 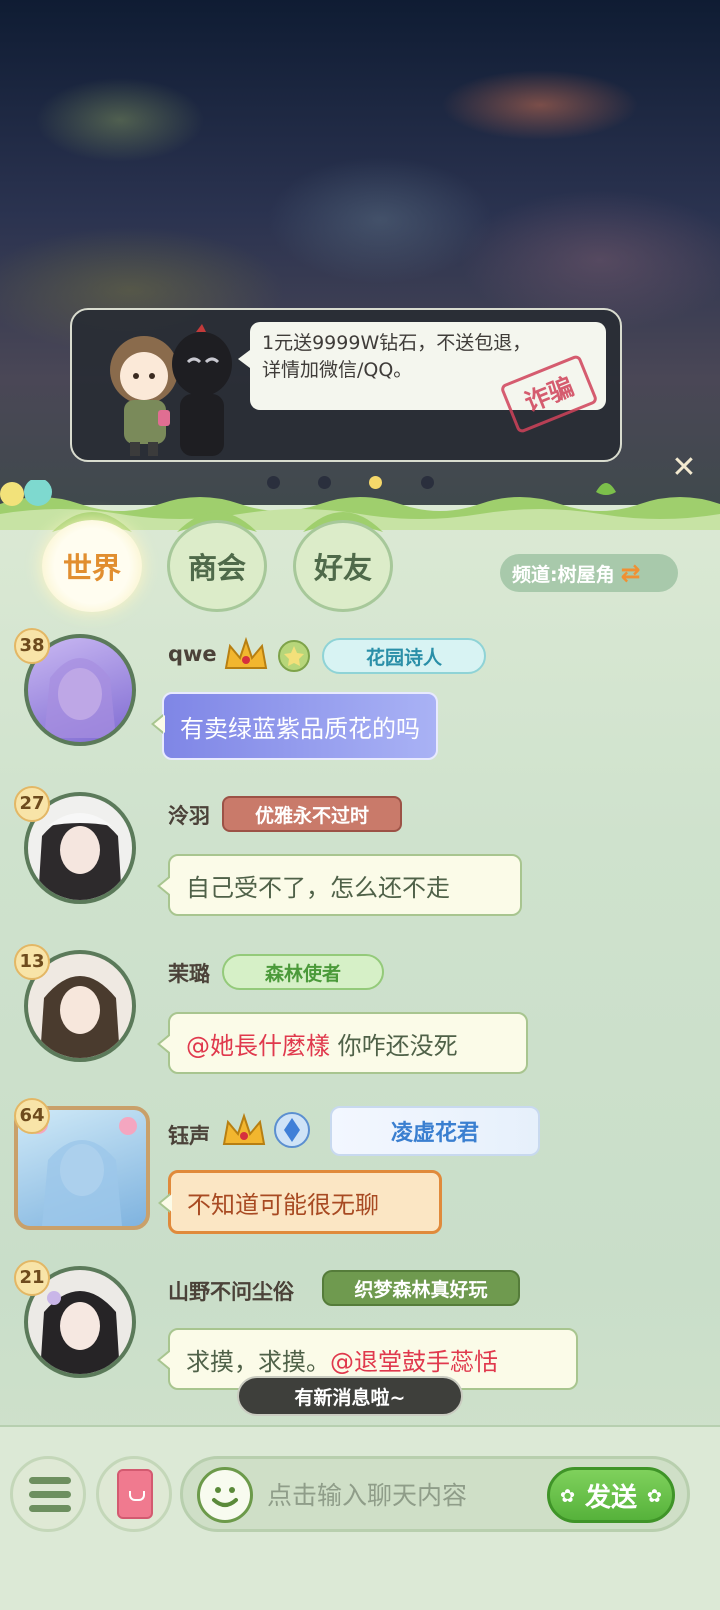 What do you see at coordinates (414, 1359) in the screenshot?
I see `mention-link: @退堂鼓手蕊恬` at bounding box center [414, 1359].